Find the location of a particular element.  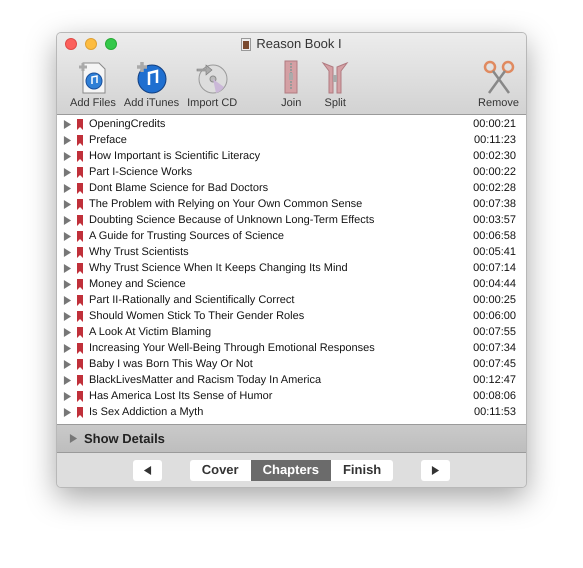

toolbar-button: Add iTunes is located at coordinates (151, 84).